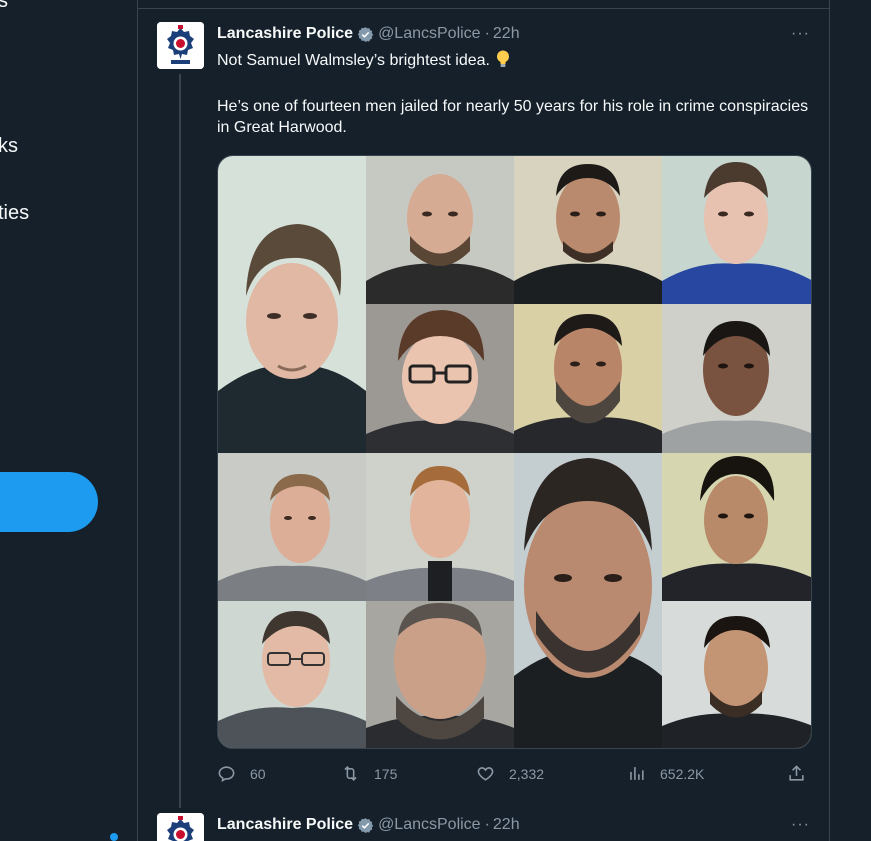  Describe the element at coordinates (484, 8) in the screenshot. I see `divider` at that location.